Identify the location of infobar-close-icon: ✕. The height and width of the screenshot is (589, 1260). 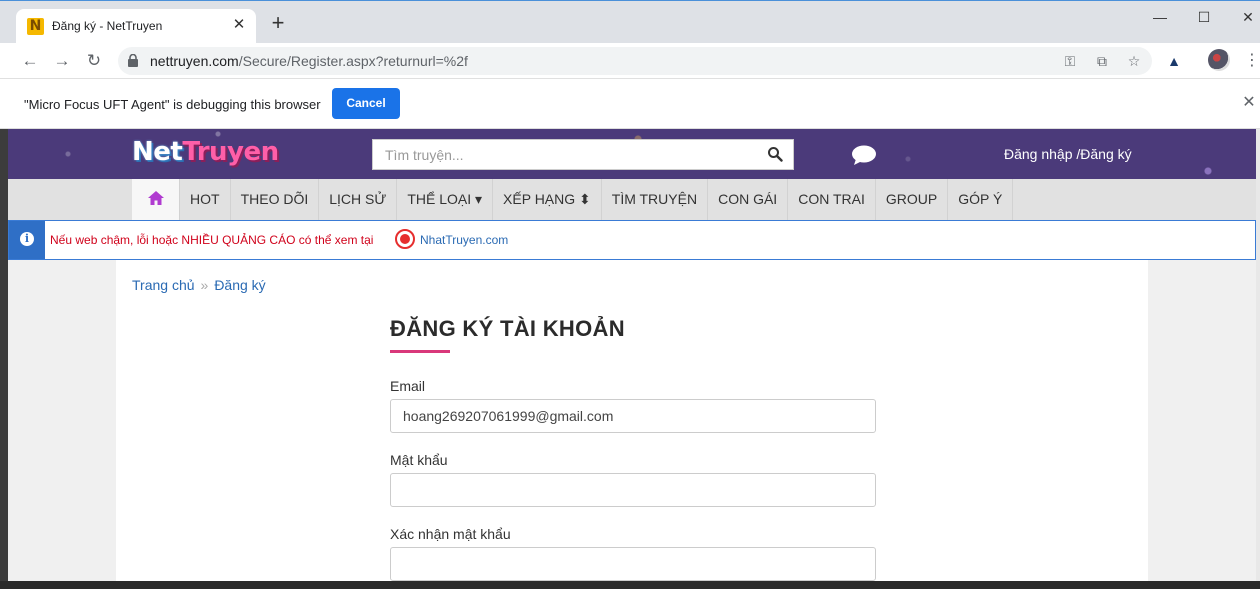
(1249, 103).